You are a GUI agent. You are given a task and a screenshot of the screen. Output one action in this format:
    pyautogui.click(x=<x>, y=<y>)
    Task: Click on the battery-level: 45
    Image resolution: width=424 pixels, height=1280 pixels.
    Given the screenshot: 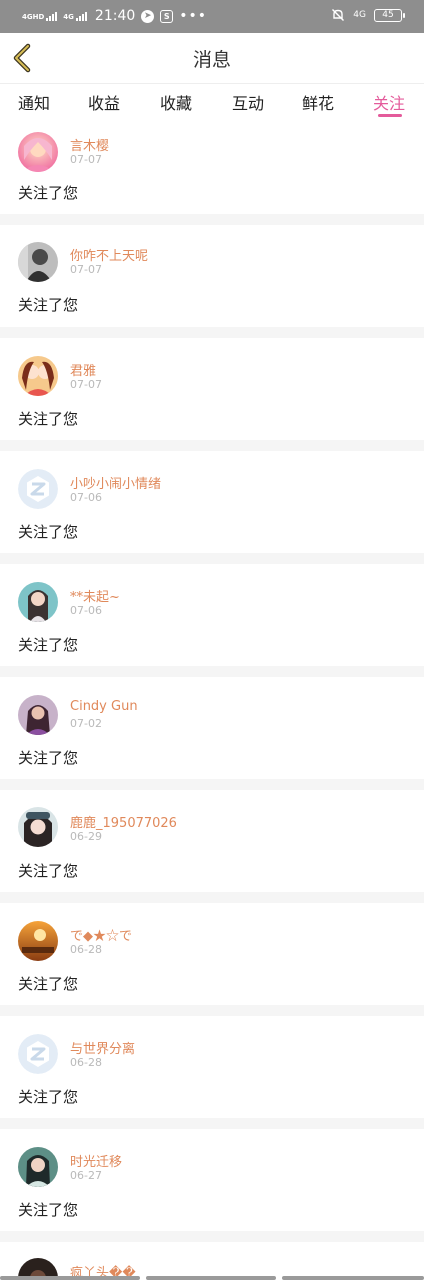 What is the action you would take?
    pyautogui.click(x=388, y=15)
    